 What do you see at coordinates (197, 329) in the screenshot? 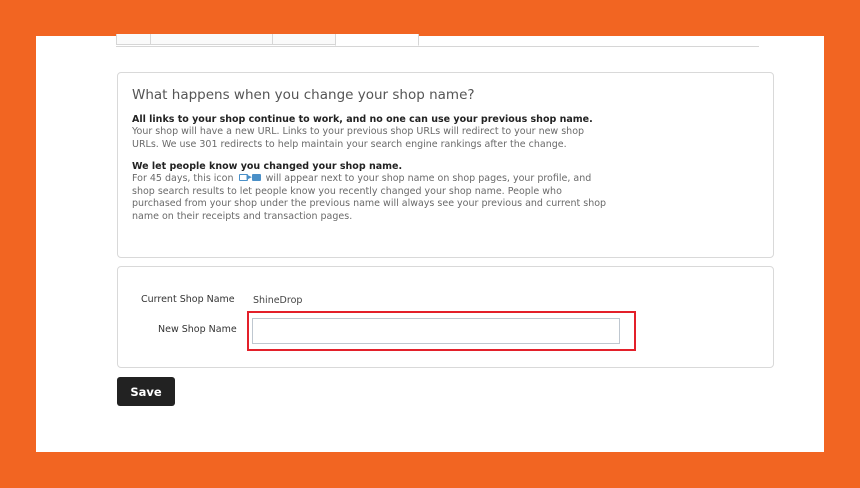
I see `new-shop-name-label: New Shop Name` at bounding box center [197, 329].